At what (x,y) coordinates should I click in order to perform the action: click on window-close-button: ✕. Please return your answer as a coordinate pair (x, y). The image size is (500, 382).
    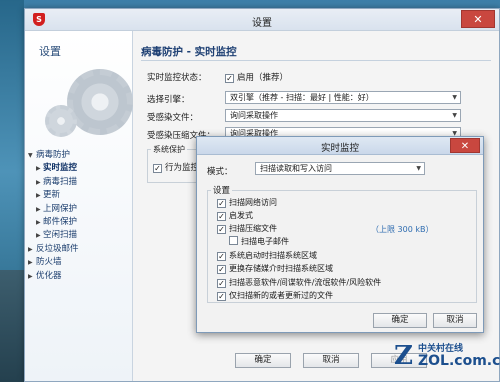
    Looking at the image, I should click on (478, 19).